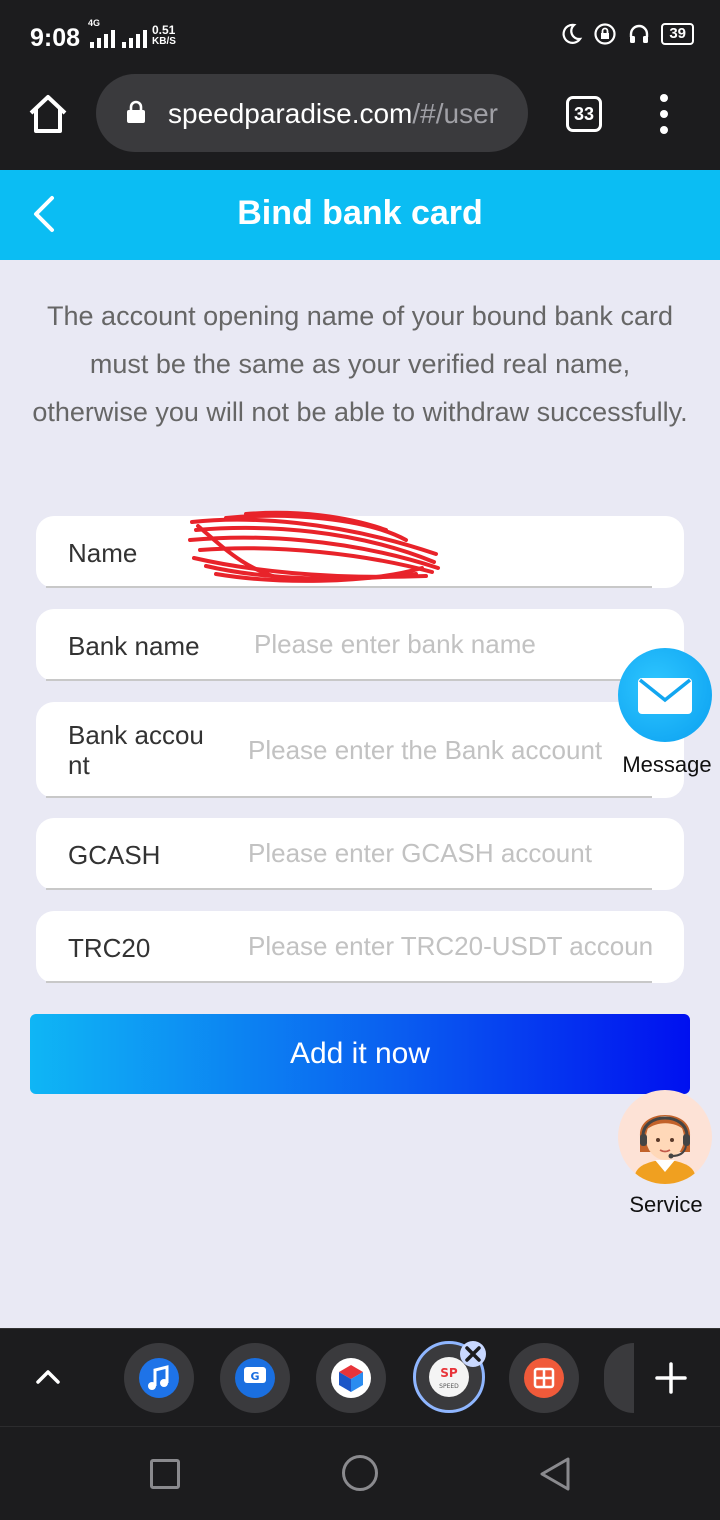  I want to click on gcash-label: GCASH, so click(114, 855).